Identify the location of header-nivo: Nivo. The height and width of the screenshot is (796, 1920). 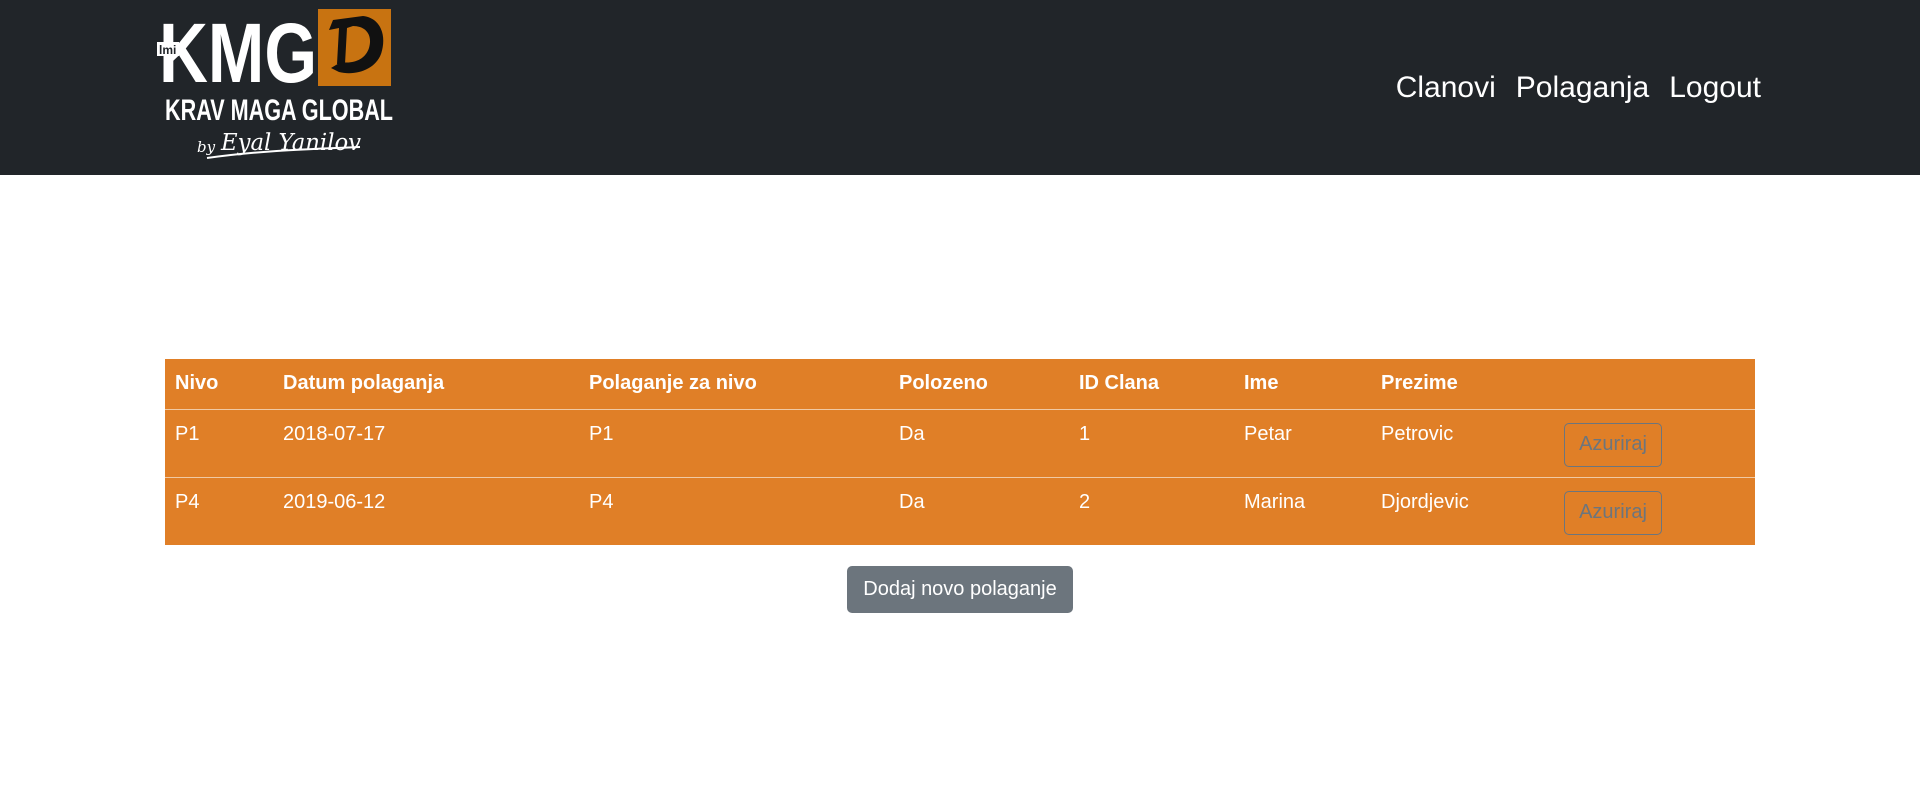
(197, 383).